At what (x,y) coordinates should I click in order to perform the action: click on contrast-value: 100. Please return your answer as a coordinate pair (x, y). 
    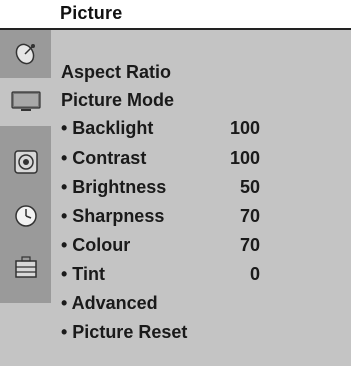
    Looking at the image, I should click on (244, 158).